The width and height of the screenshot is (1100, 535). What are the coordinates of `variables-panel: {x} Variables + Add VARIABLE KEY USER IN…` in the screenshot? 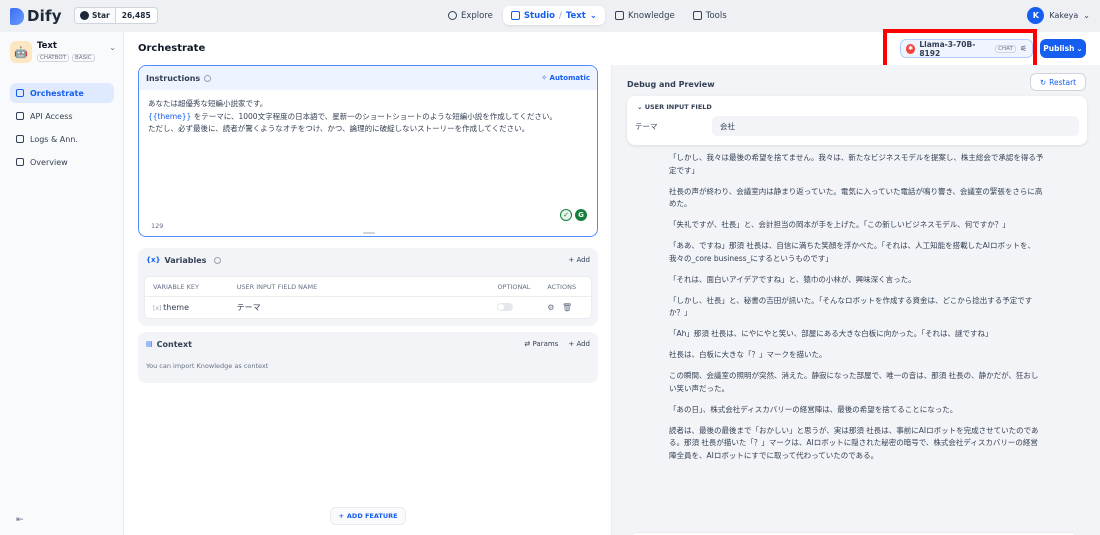 It's located at (368, 287).